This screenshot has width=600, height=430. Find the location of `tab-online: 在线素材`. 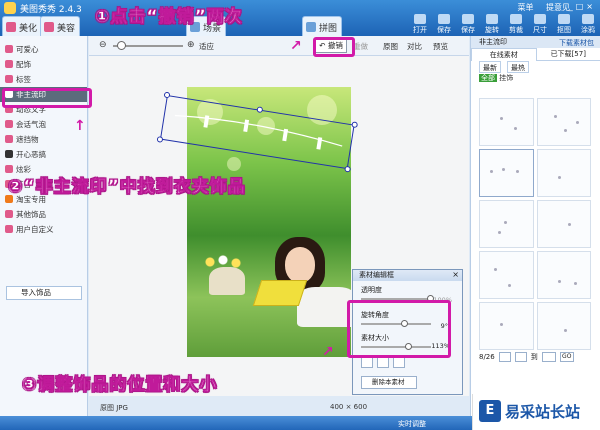

tab-online: 在线素材 is located at coordinates (504, 54).